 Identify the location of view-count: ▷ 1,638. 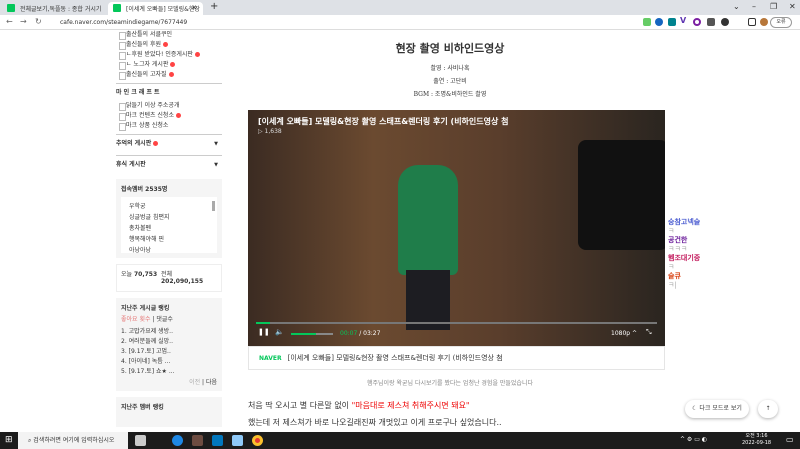
(270, 131).